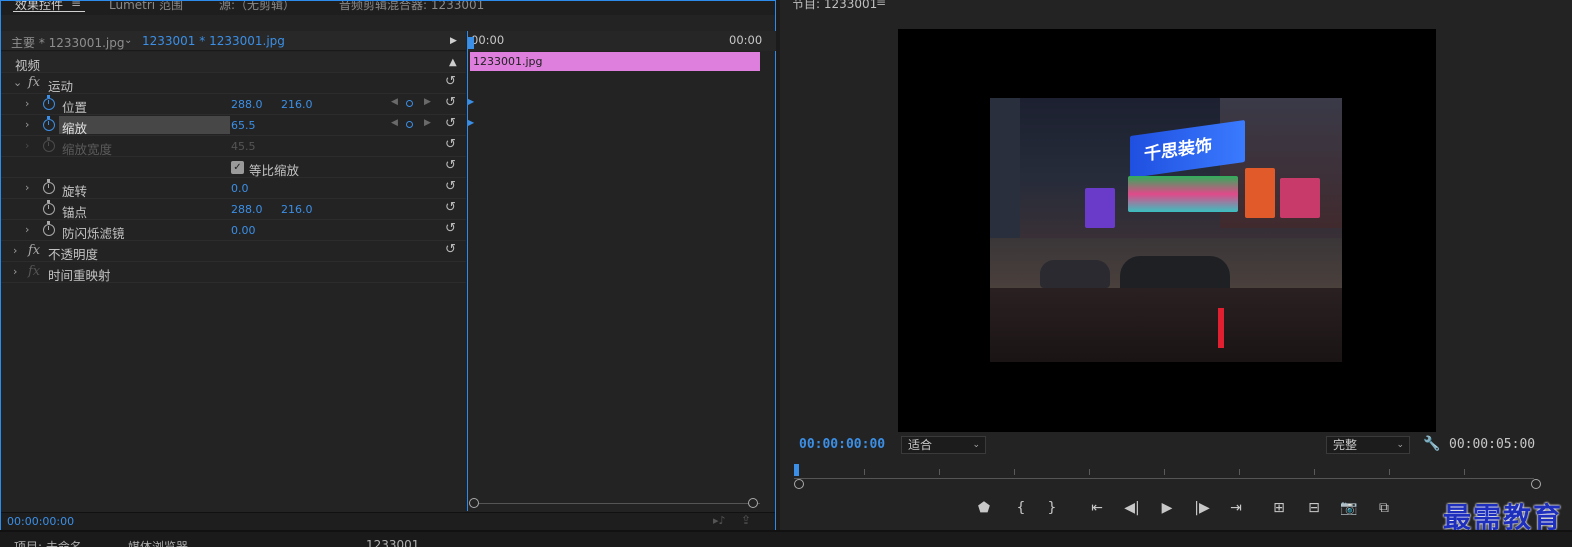  What do you see at coordinates (1021, 508) in the screenshot?
I see `mark-in-icon: {` at bounding box center [1021, 508].